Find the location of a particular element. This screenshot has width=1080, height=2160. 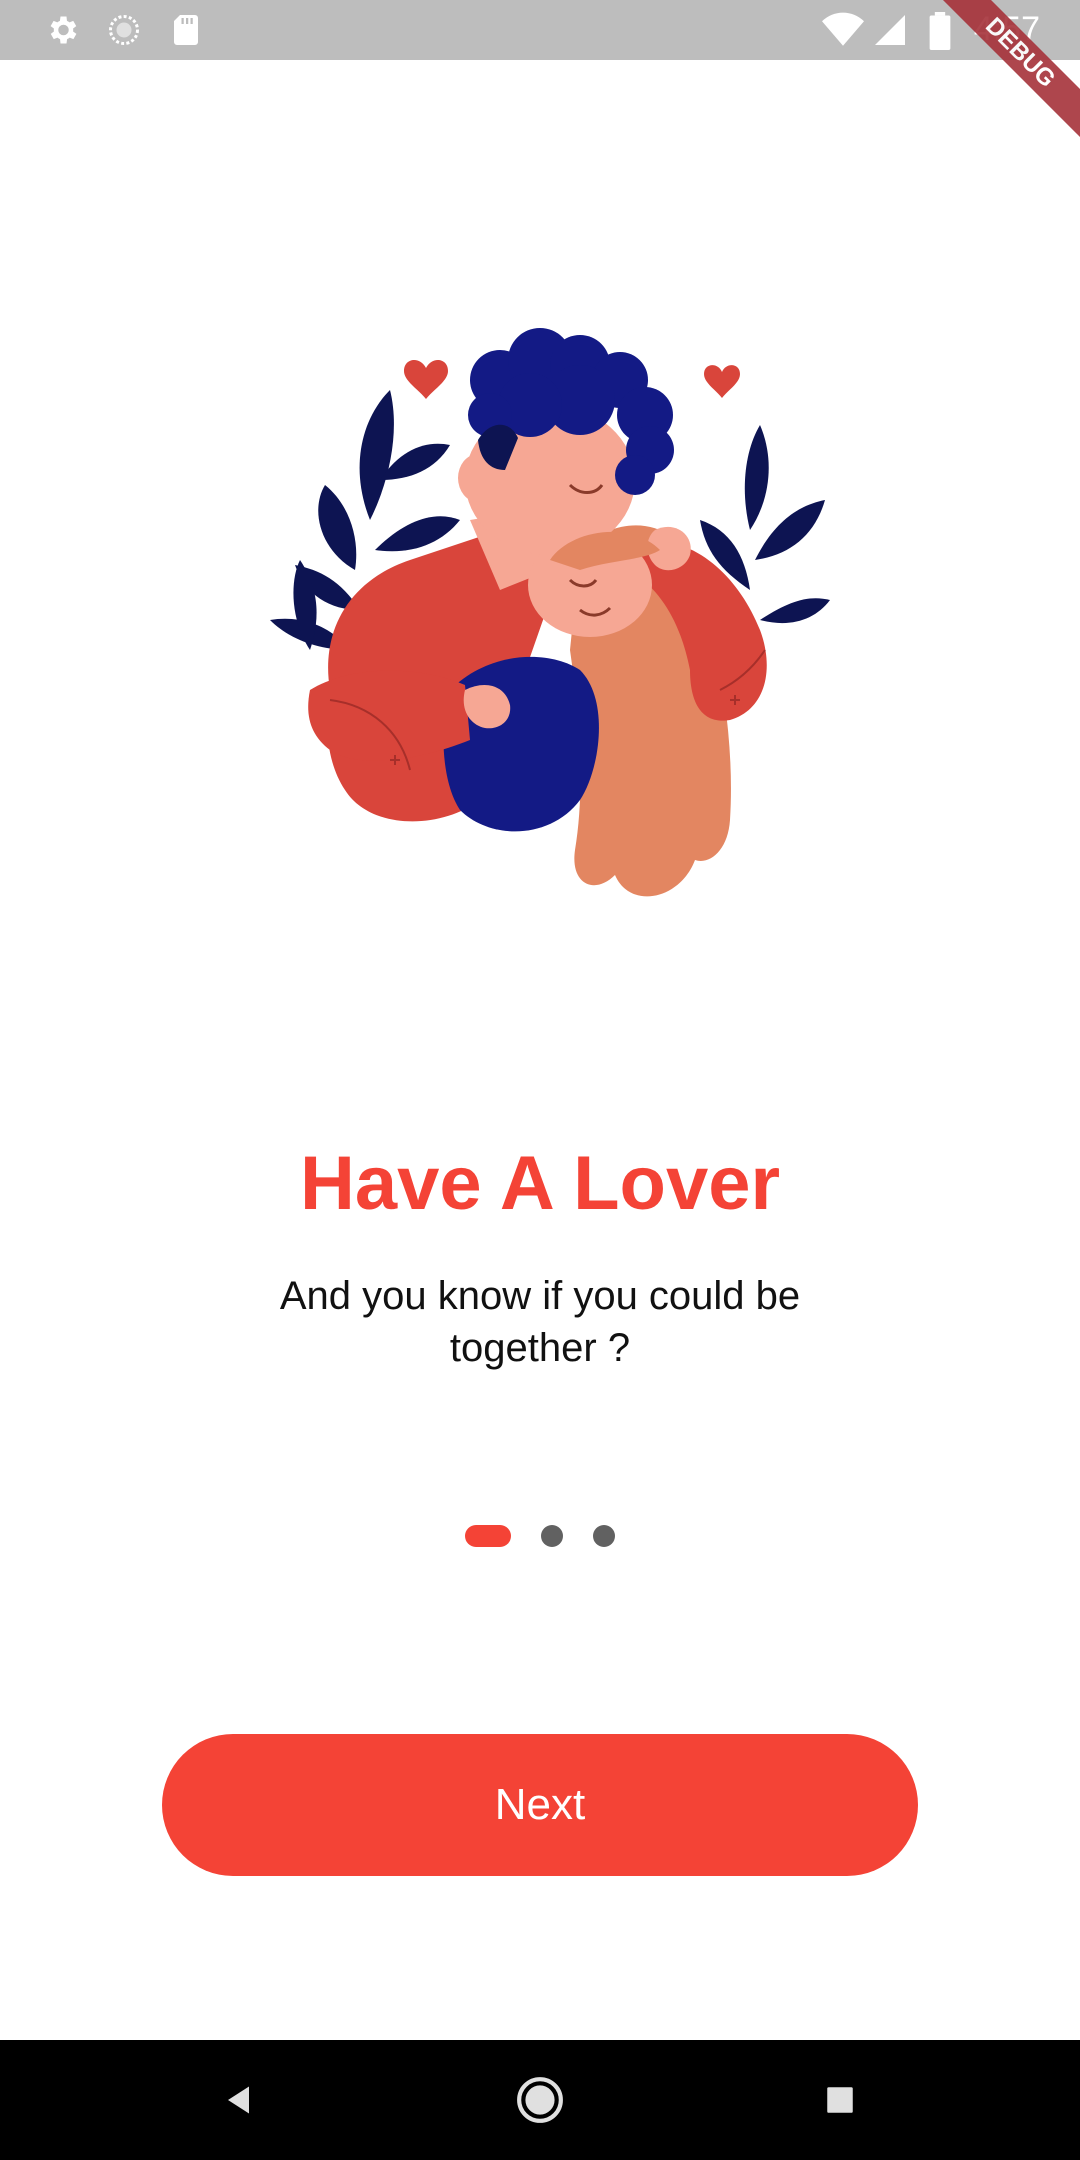

home-icon is located at coordinates (540, 2100).